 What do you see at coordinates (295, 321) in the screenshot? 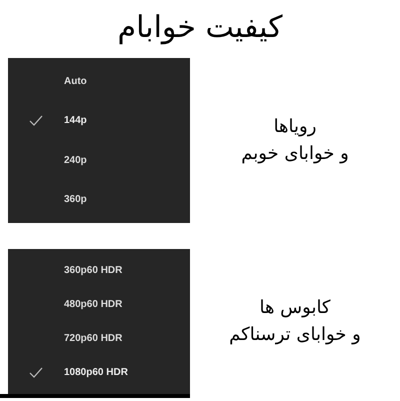
I see `caption: کابوس ها و خوابای ترسناکم` at bounding box center [295, 321].